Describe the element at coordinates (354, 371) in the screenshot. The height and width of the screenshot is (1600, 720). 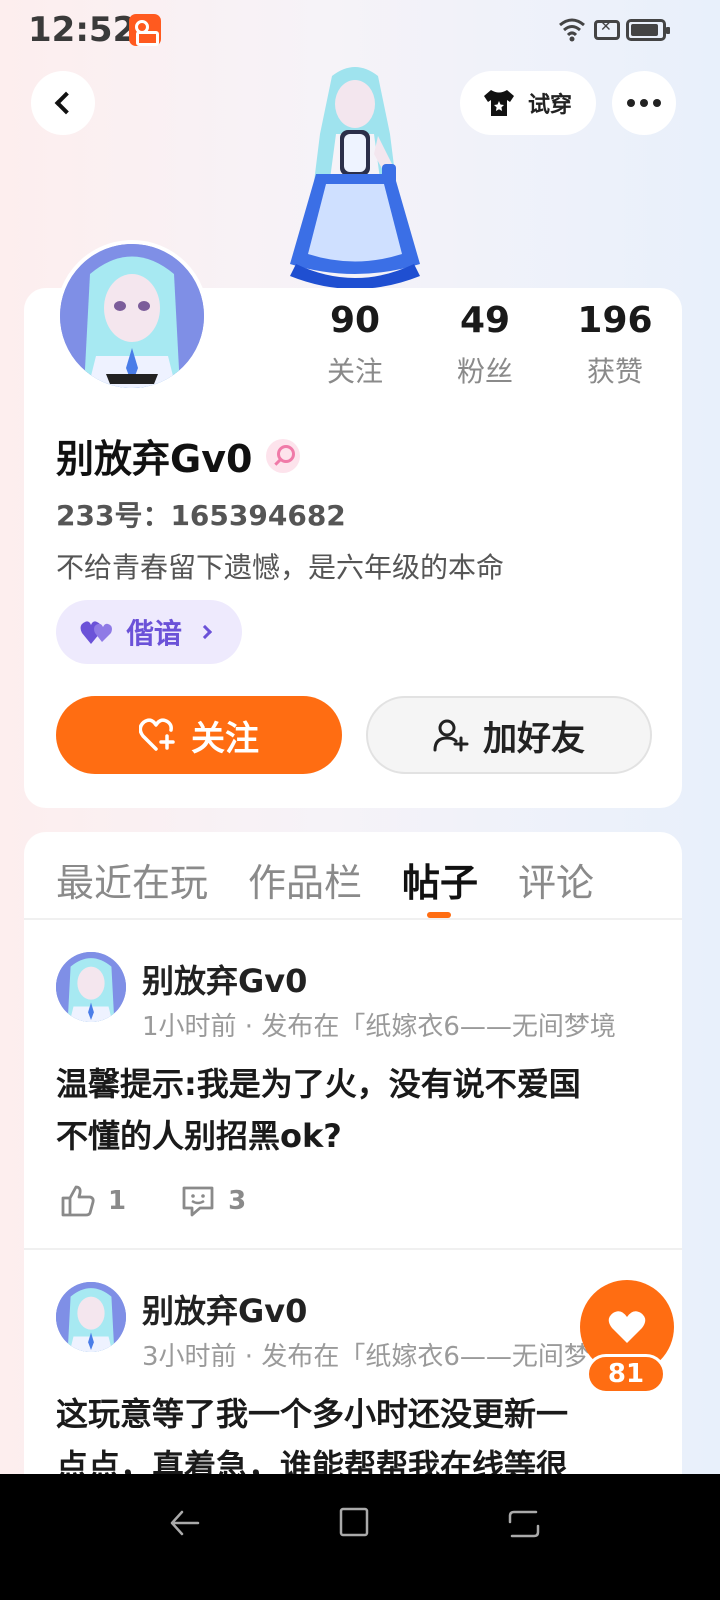
I see `stat-label: 关注` at that location.